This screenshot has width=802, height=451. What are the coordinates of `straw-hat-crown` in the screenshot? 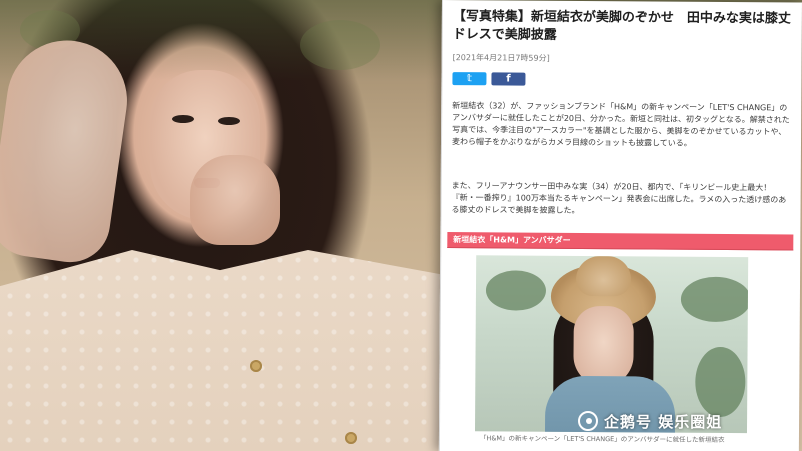 It's located at (603, 276).